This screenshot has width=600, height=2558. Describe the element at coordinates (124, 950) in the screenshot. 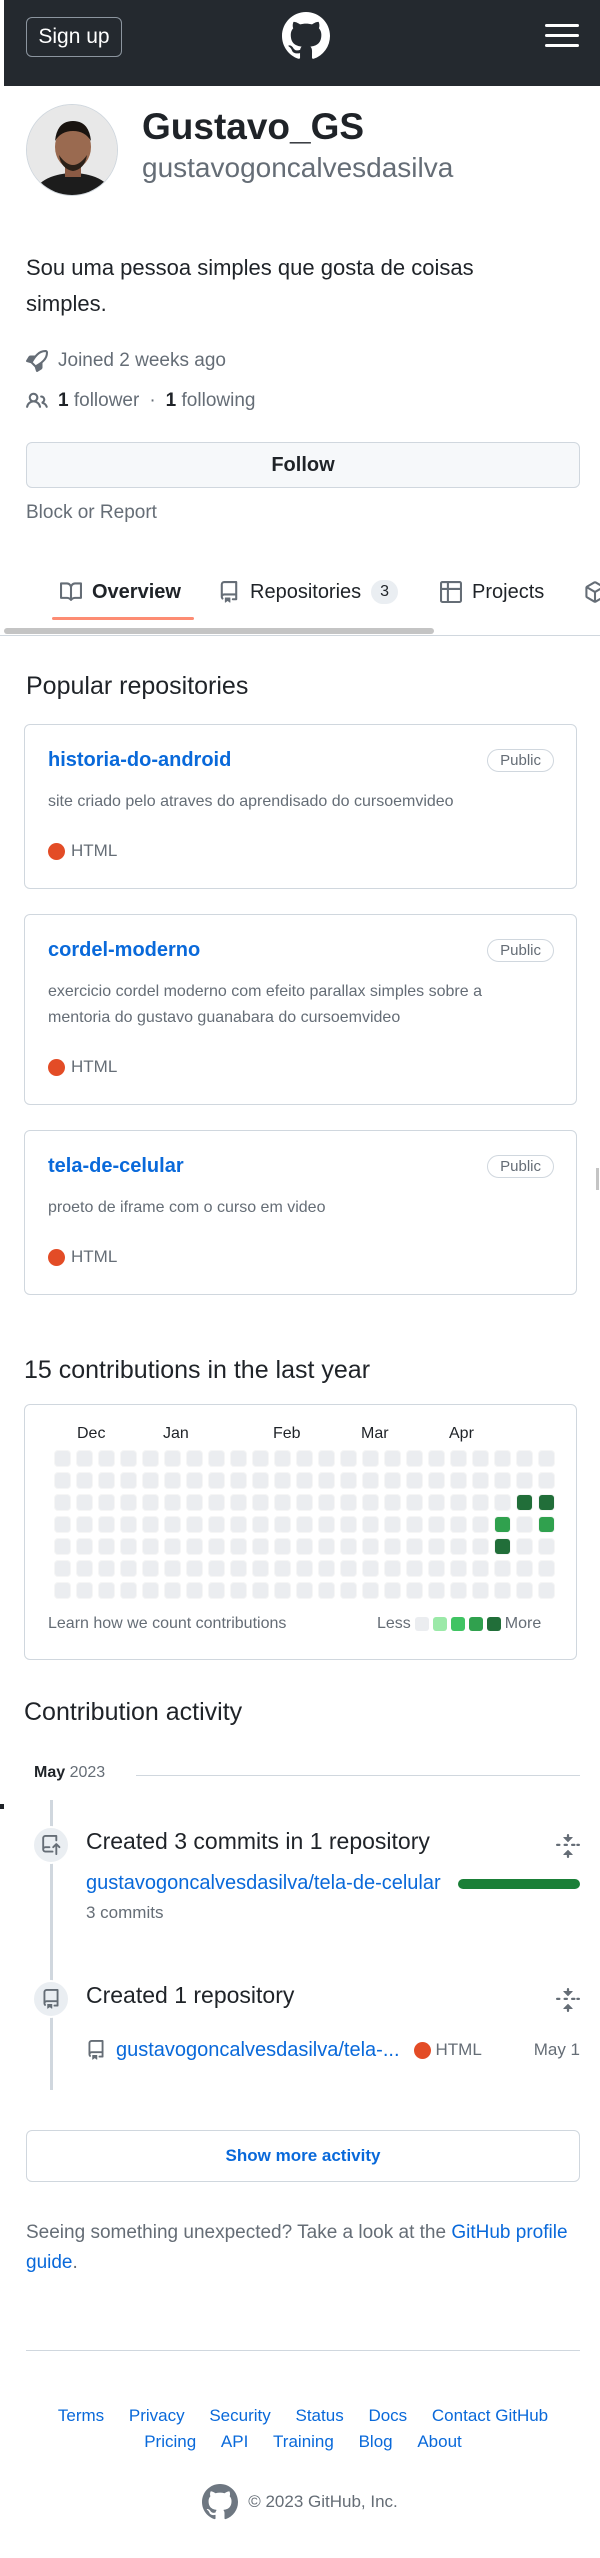

I see `repo-link: cordel-moderno` at that location.